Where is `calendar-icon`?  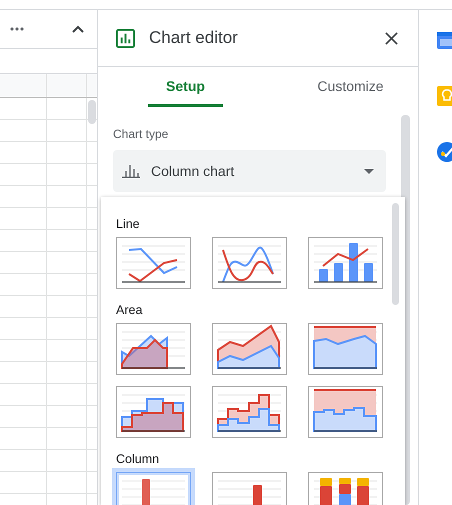 calendar-icon is located at coordinates (444, 40).